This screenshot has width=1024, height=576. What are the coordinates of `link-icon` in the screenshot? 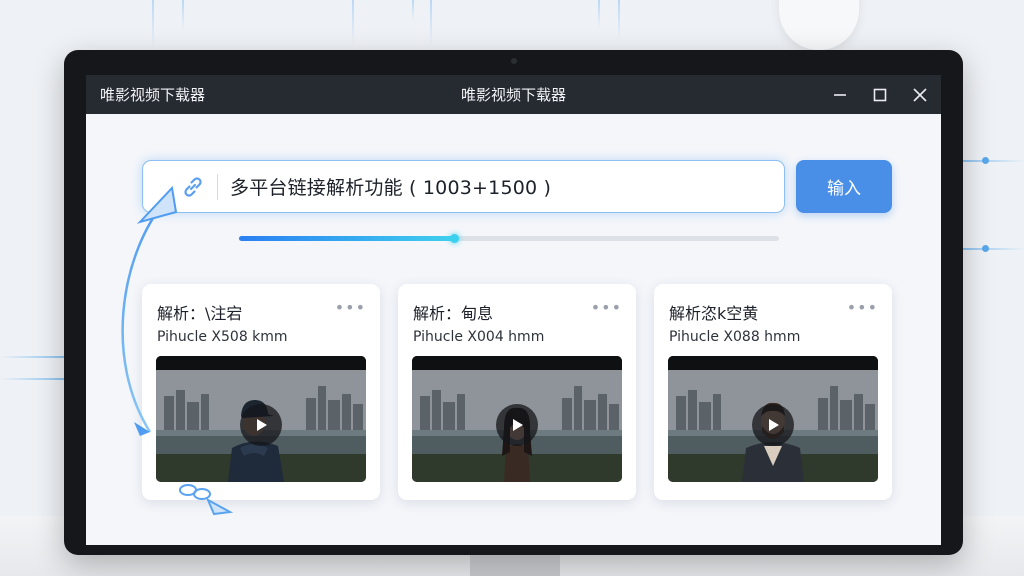 It's located at (193, 187).